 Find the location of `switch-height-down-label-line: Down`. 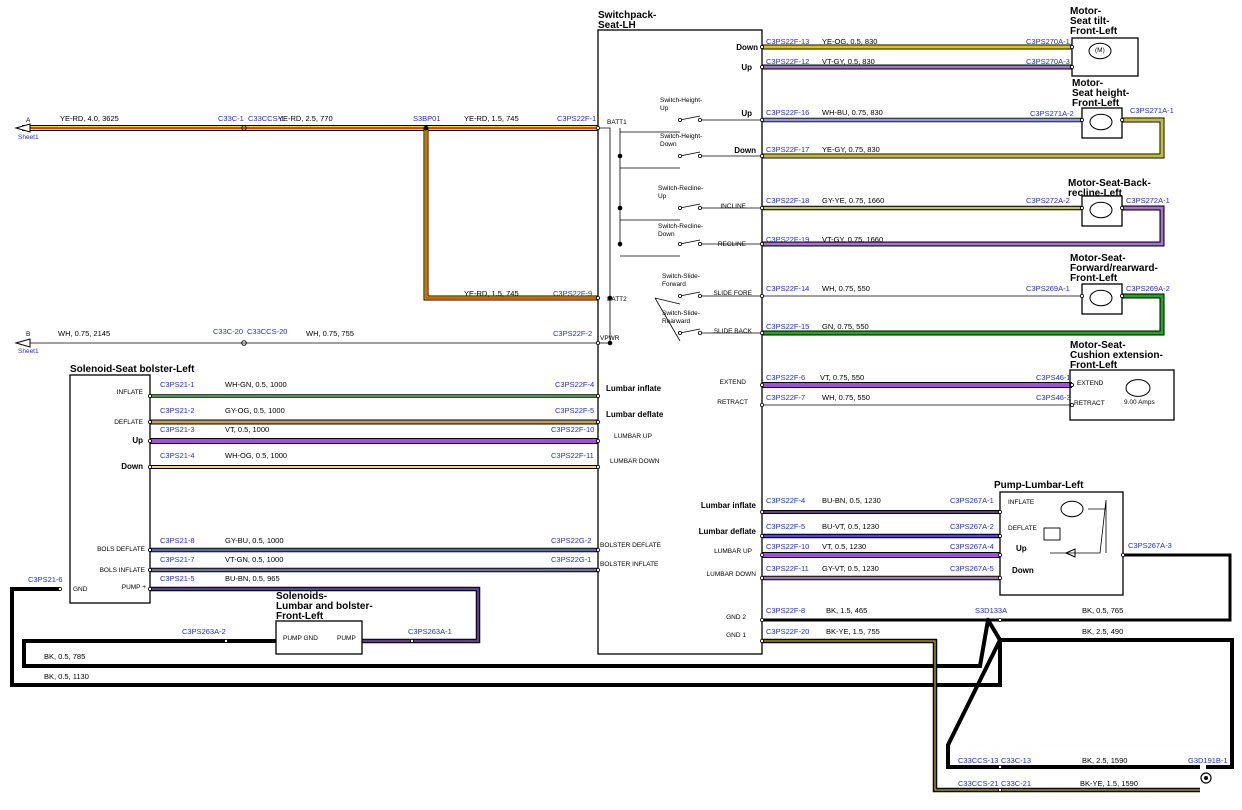

switch-height-down-label-line: Down is located at coordinates (668, 144).